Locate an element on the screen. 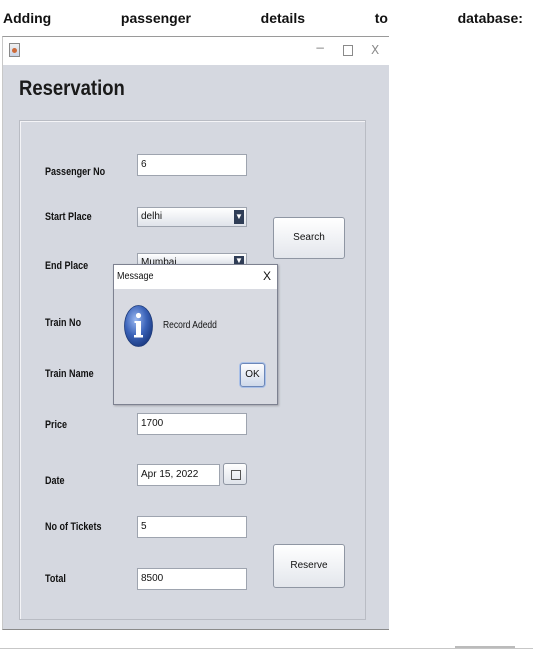 This screenshot has width=533, height=650. java-app-icon is located at coordinates (14, 50).